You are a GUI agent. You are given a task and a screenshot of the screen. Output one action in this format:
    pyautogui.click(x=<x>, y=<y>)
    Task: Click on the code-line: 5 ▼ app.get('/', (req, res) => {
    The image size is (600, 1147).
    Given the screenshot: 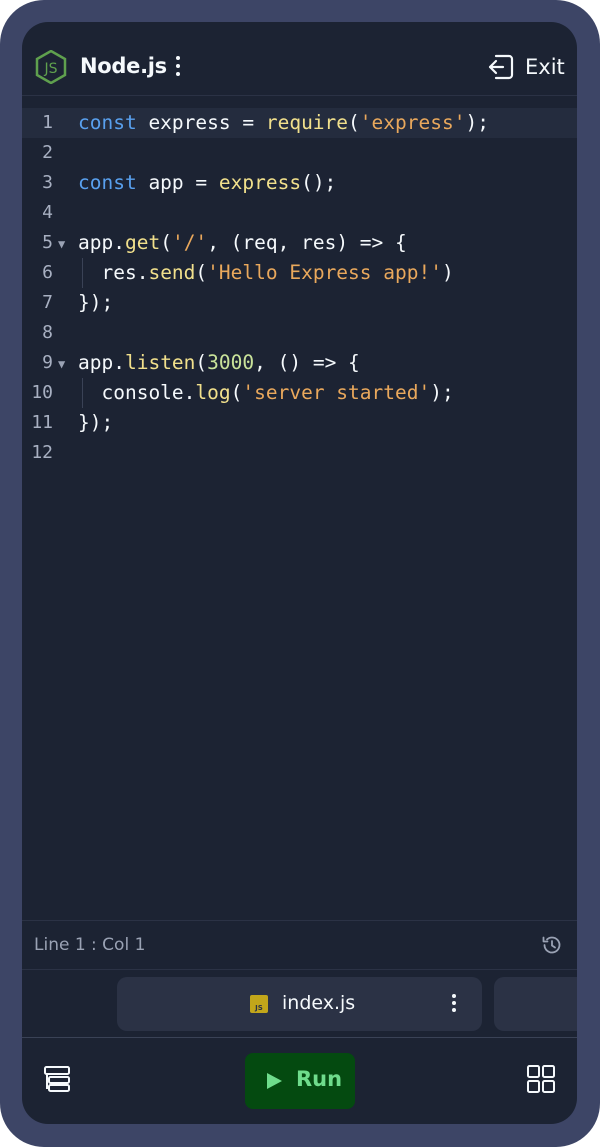 What is the action you would take?
    pyautogui.click(x=299, y=243)
    